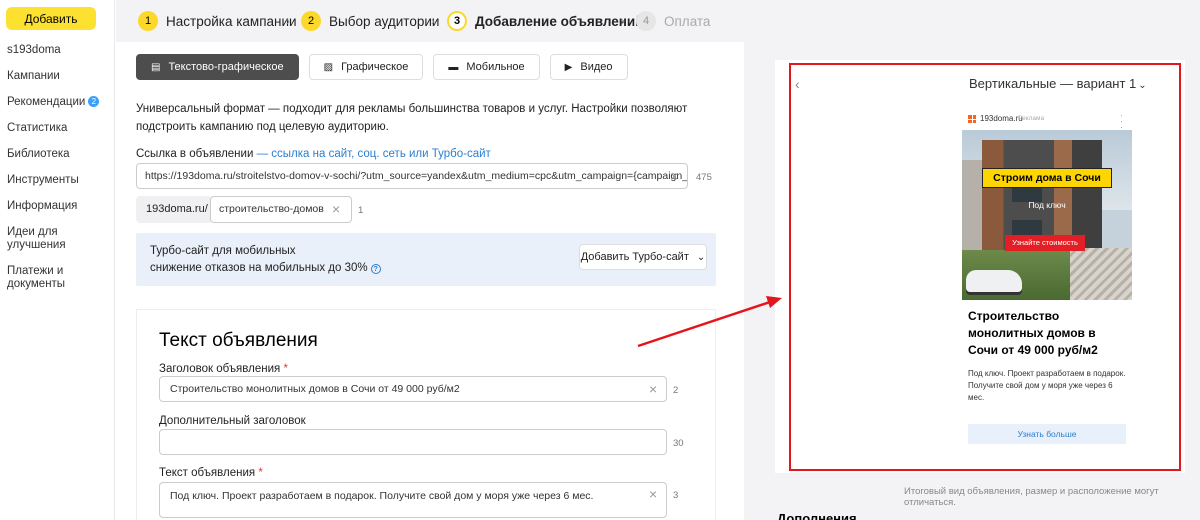 This screenshot has width=1200, height=520. What do you see at coordinates (220, 369) in the screenshot?
I see `headline-label-text: Заголовок объявления` at bounding box center [220, 369].